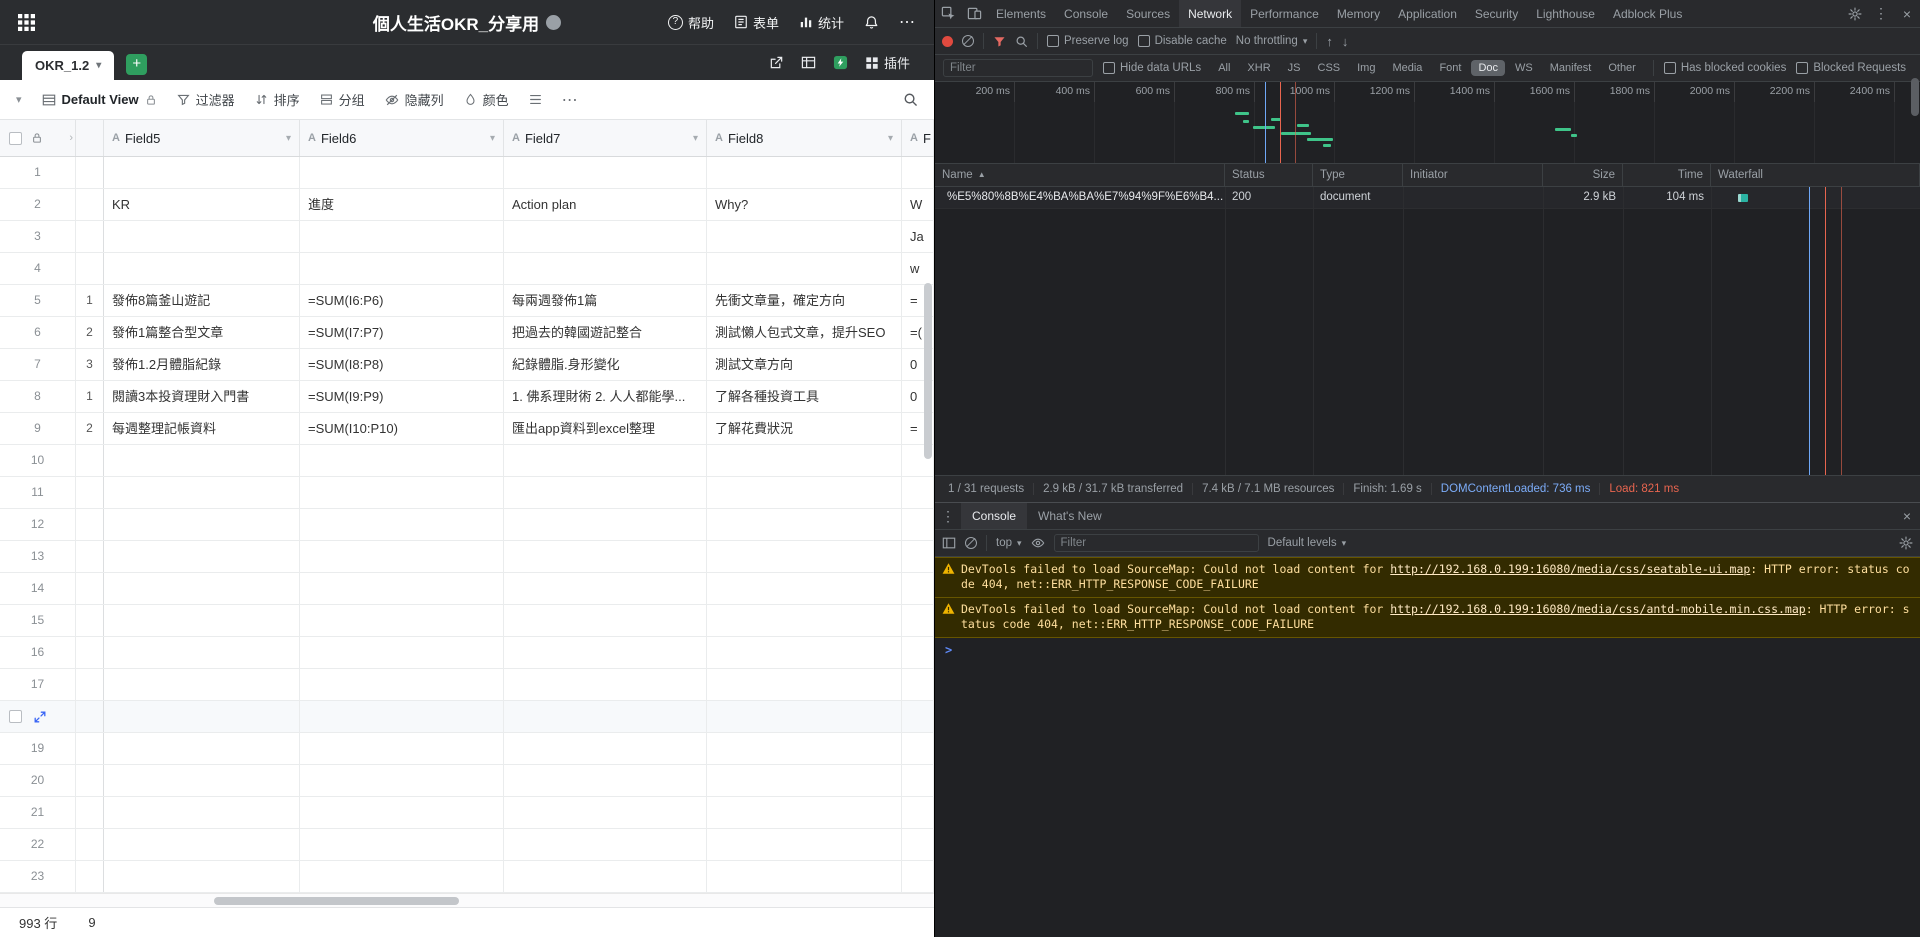 The image size is (1920, 937). I want to click on row-number: 11, so click(38, 492).